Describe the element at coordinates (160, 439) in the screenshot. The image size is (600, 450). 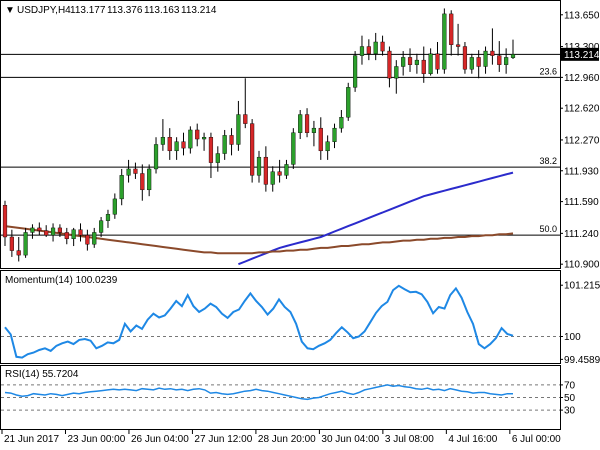
I see `time-tick-label: 26 Jun 04:00` at that location.